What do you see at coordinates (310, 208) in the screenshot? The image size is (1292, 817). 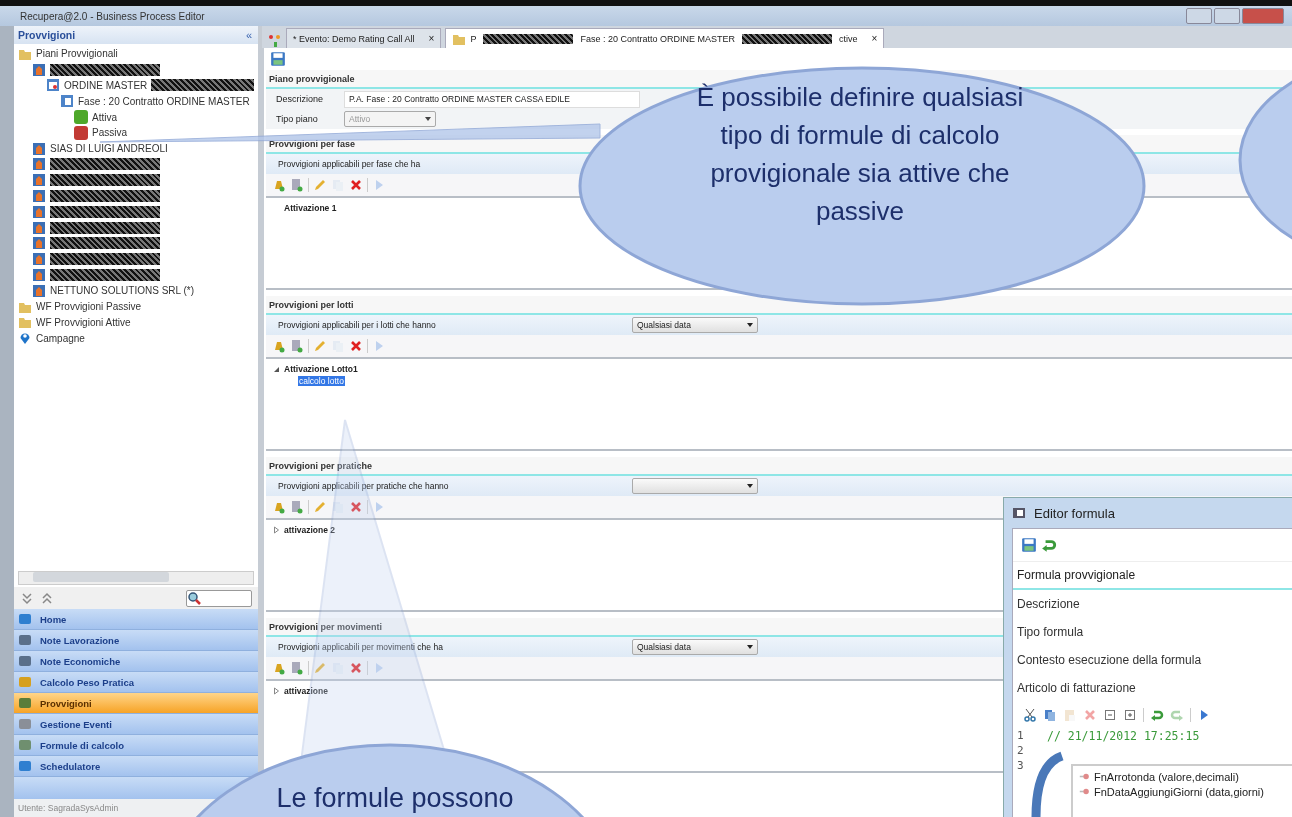 I see `tree-item: Attivazione 1` at bounding box center [310, 208].